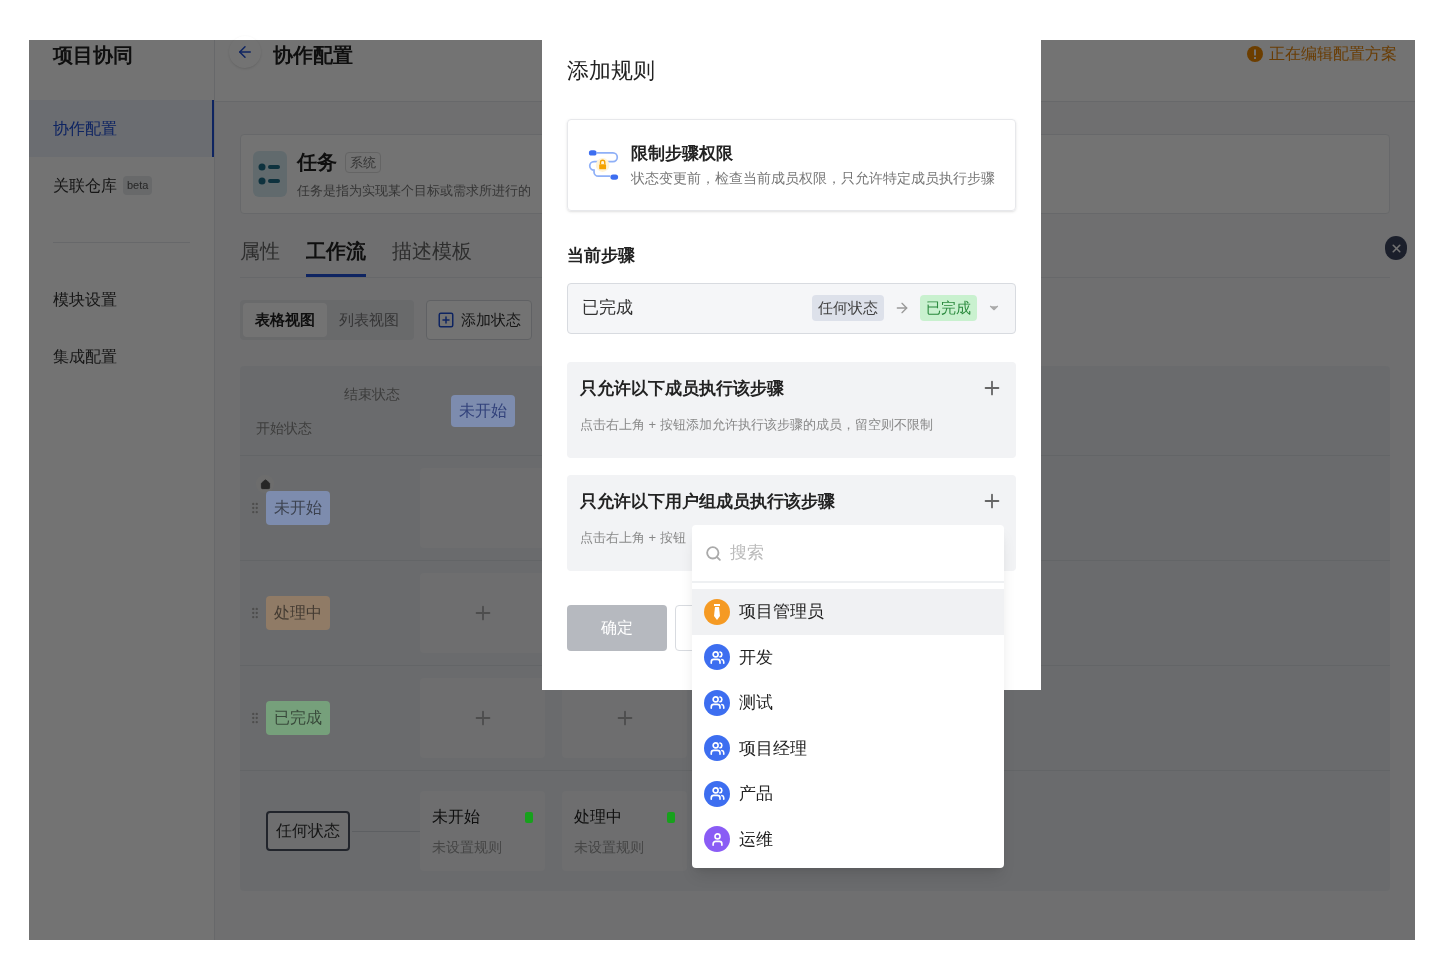 The height and width of the screenshot is (967, 1437). What do you see at coordinates (432, 256) in the screenshot?
I see `tab: 描述模板` at bounding box center [432, 256].